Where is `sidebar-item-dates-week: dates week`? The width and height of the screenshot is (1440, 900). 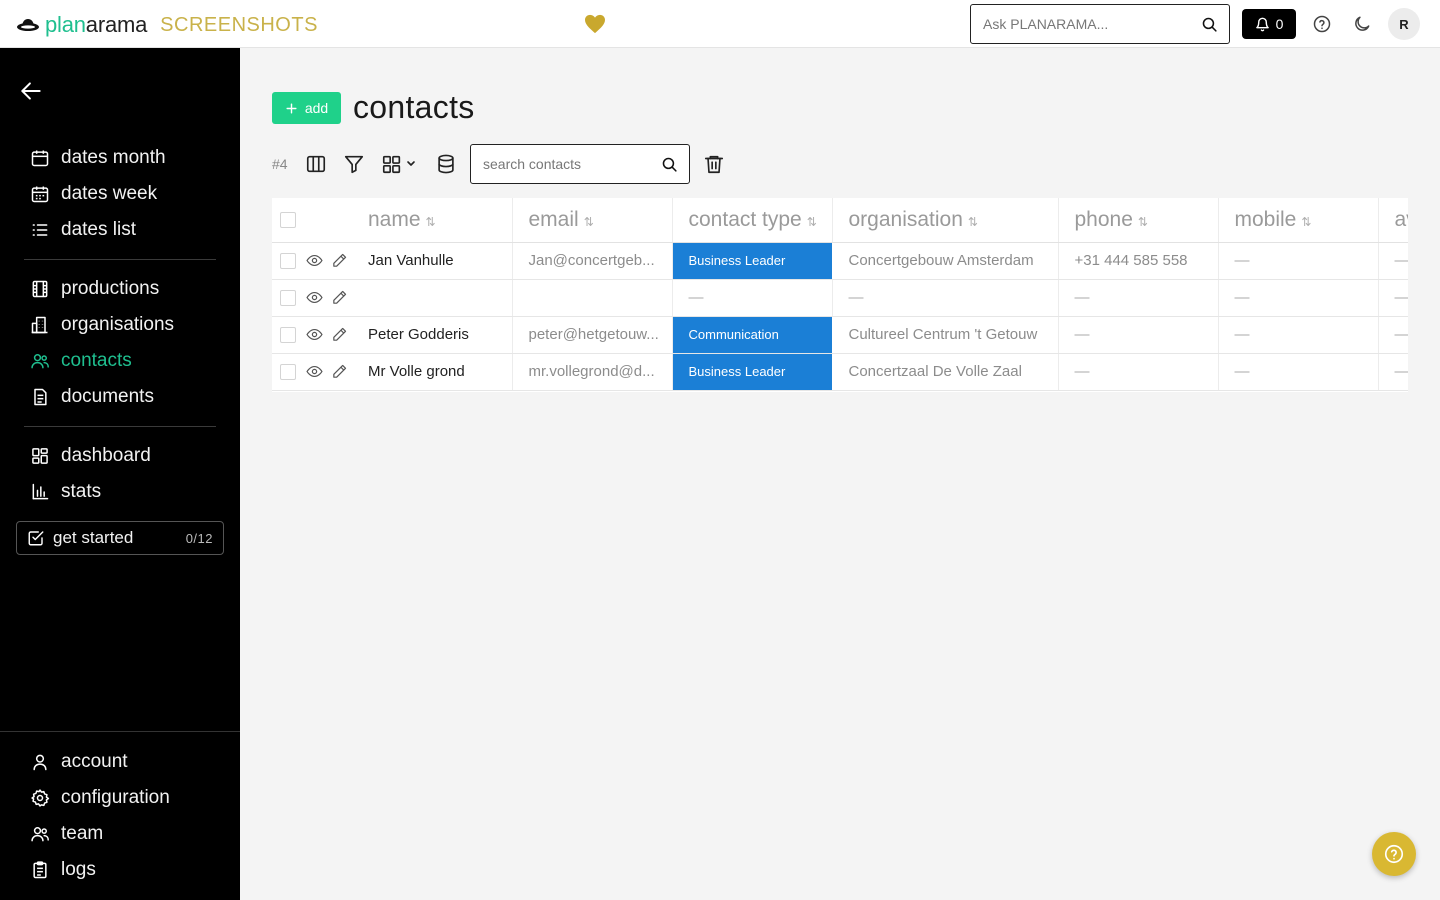 sidebar-item-dates-week: dates week is located at coordinates (93, 194).